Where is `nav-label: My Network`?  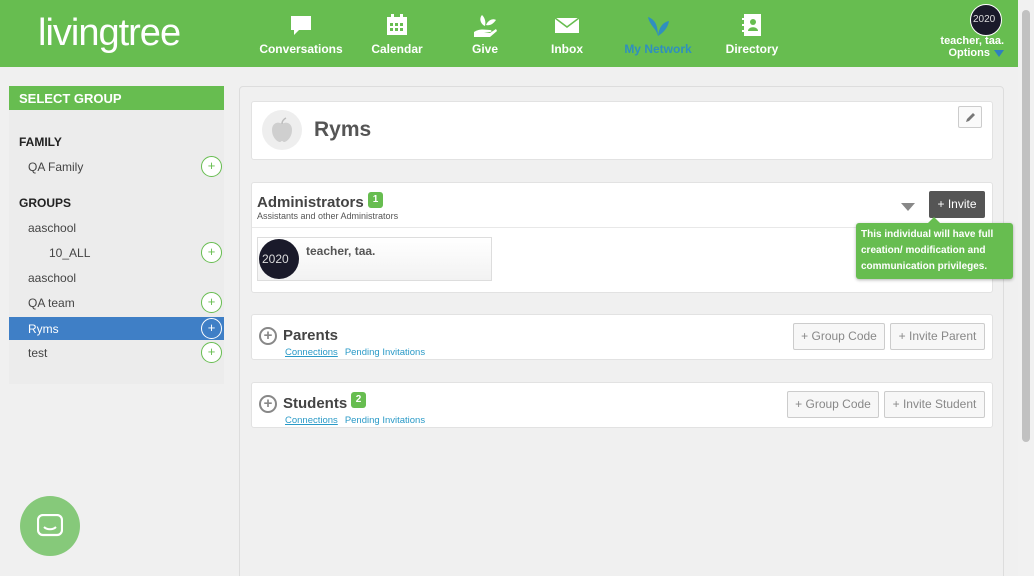
nav-label: My Network is located at coordinates (658, 49).